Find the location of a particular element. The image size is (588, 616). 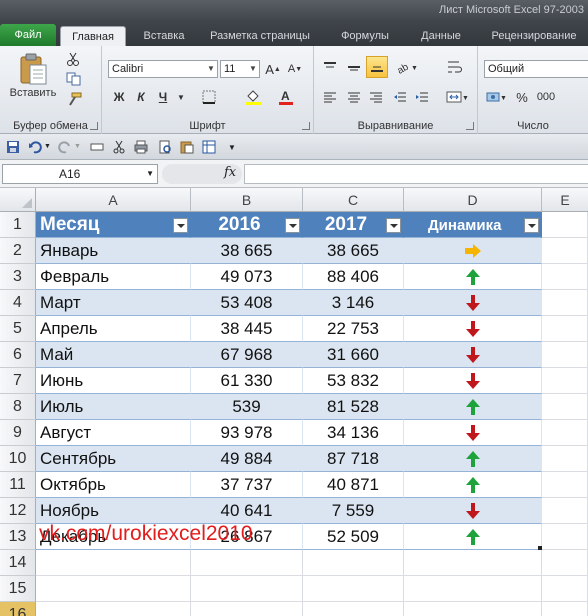

column-header-b: B is located at coordinates (247, 200).